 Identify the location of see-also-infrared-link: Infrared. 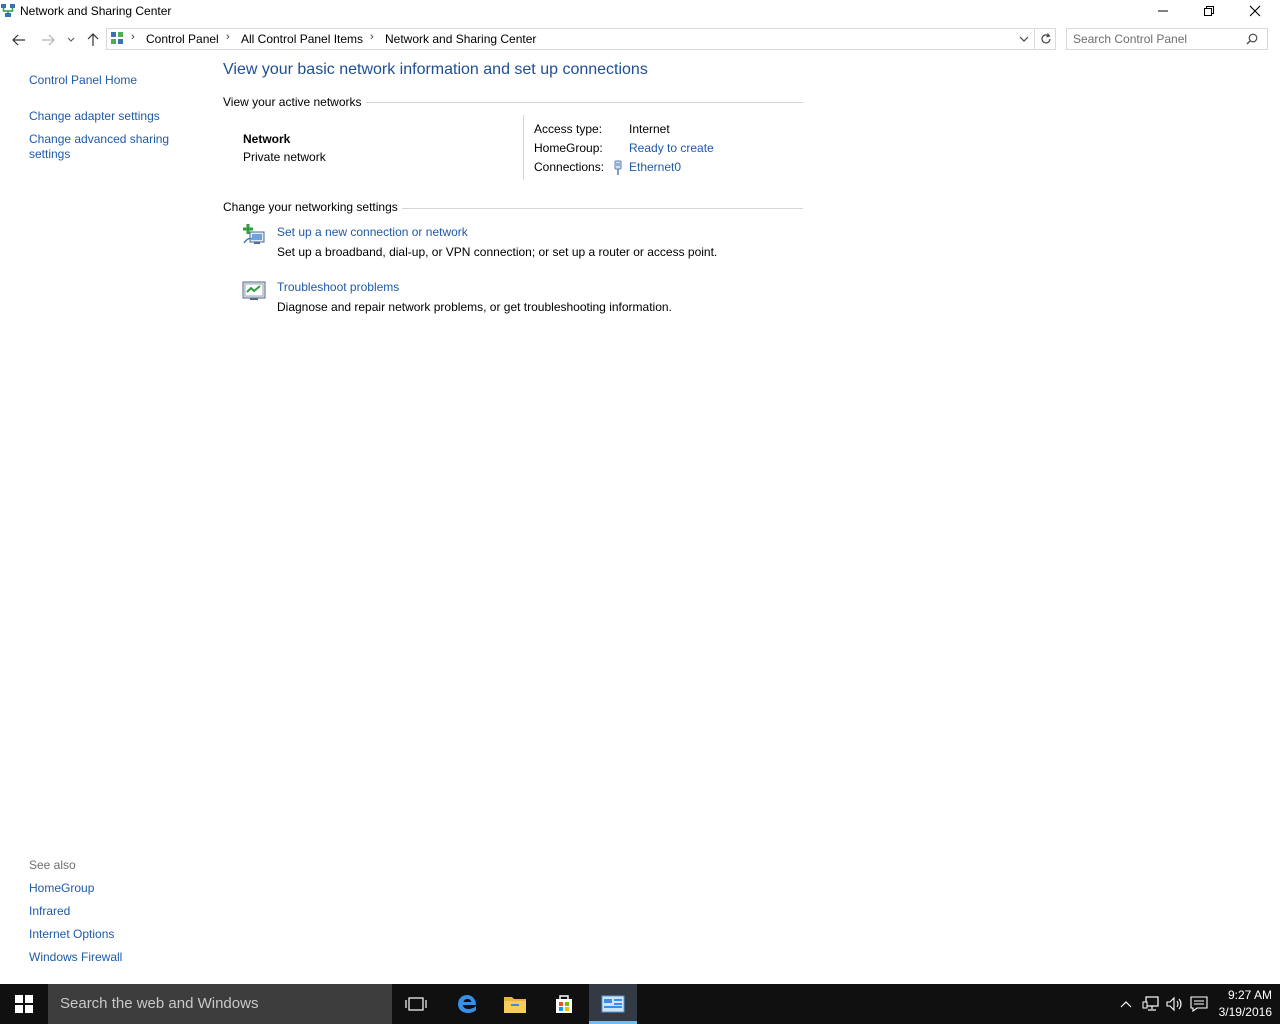
(49, 911).